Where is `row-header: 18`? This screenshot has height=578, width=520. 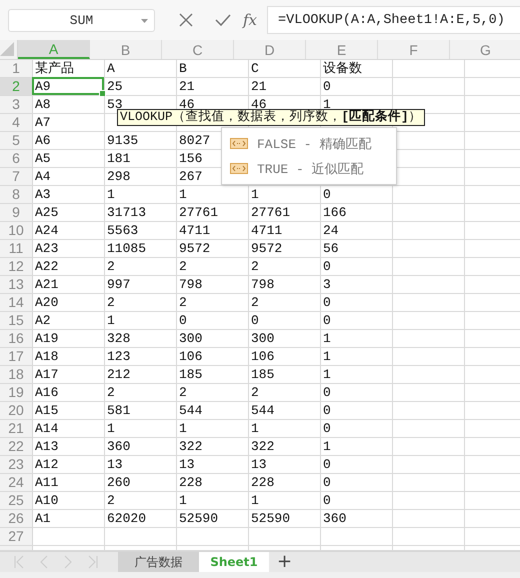
row-header: 18 is located at coordinates (16, 374).